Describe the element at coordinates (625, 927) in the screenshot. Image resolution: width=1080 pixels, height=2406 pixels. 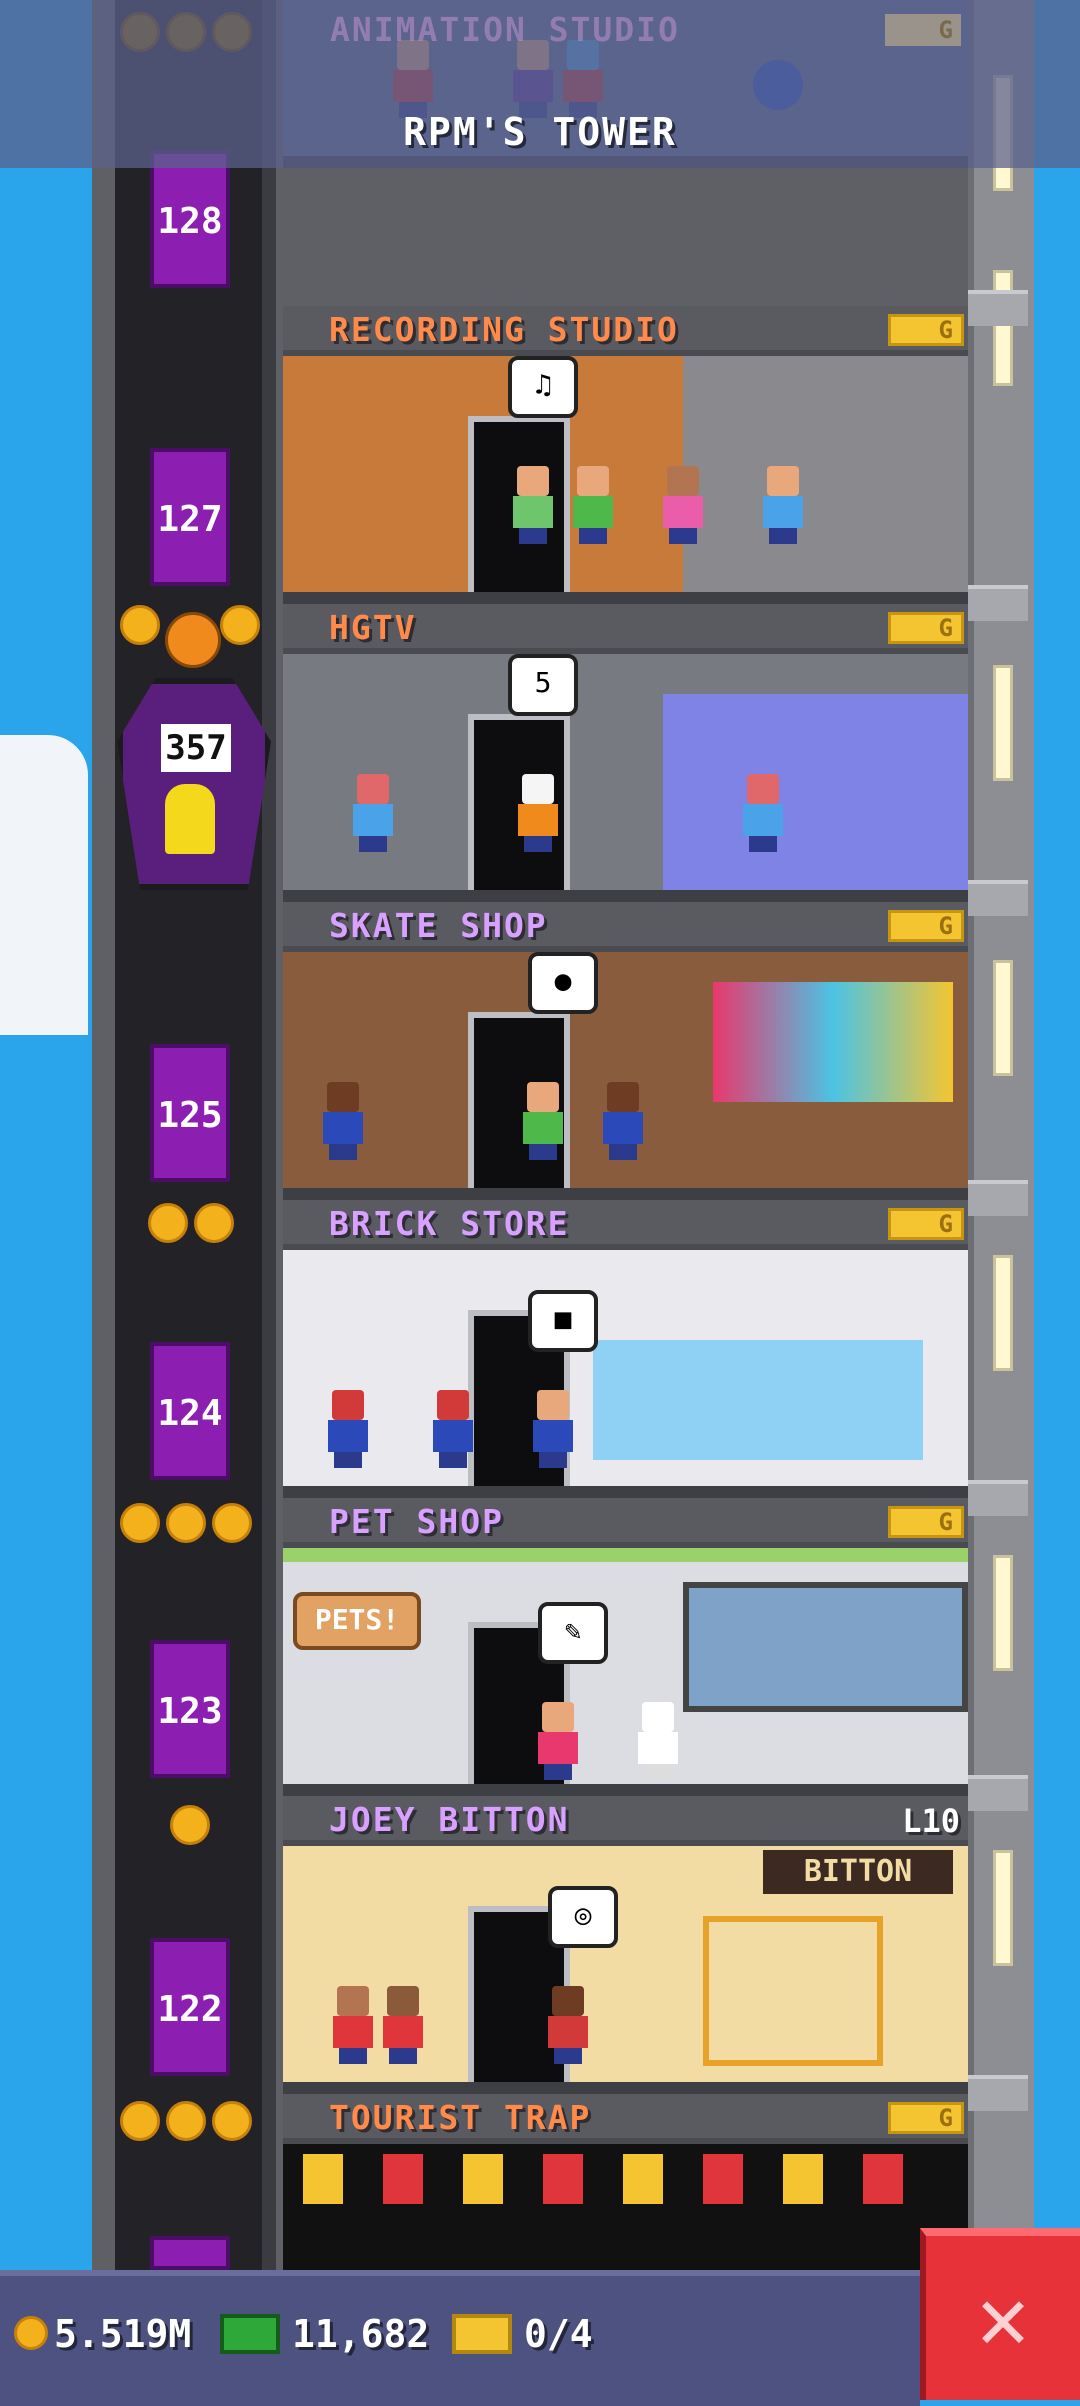
I see `floor-label-bar: SKATE SHOP G` at that location.